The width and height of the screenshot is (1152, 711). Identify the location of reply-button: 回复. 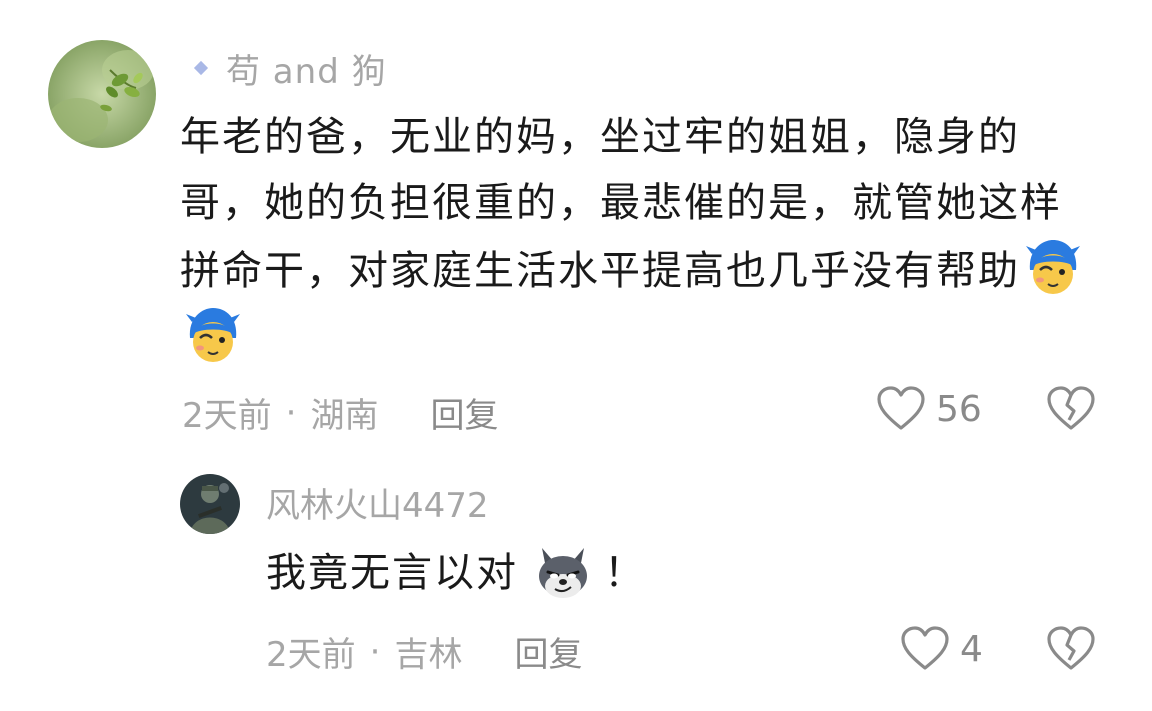
(464, 412).